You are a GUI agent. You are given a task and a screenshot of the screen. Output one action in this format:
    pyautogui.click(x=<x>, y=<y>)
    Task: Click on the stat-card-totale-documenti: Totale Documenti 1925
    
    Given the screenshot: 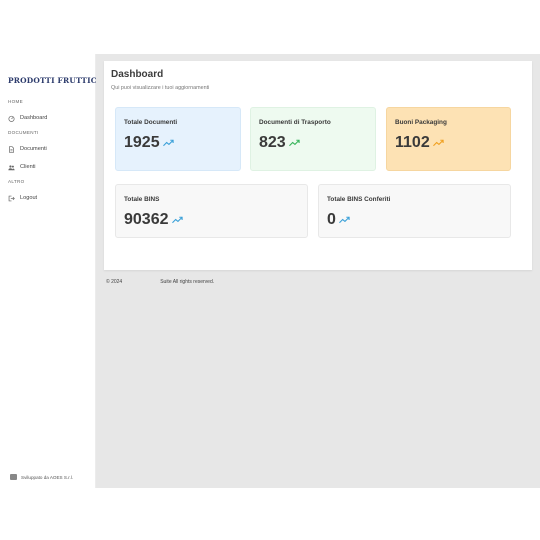 What is the action you would take?
    pyautogui.click(x=178, y=139)
    